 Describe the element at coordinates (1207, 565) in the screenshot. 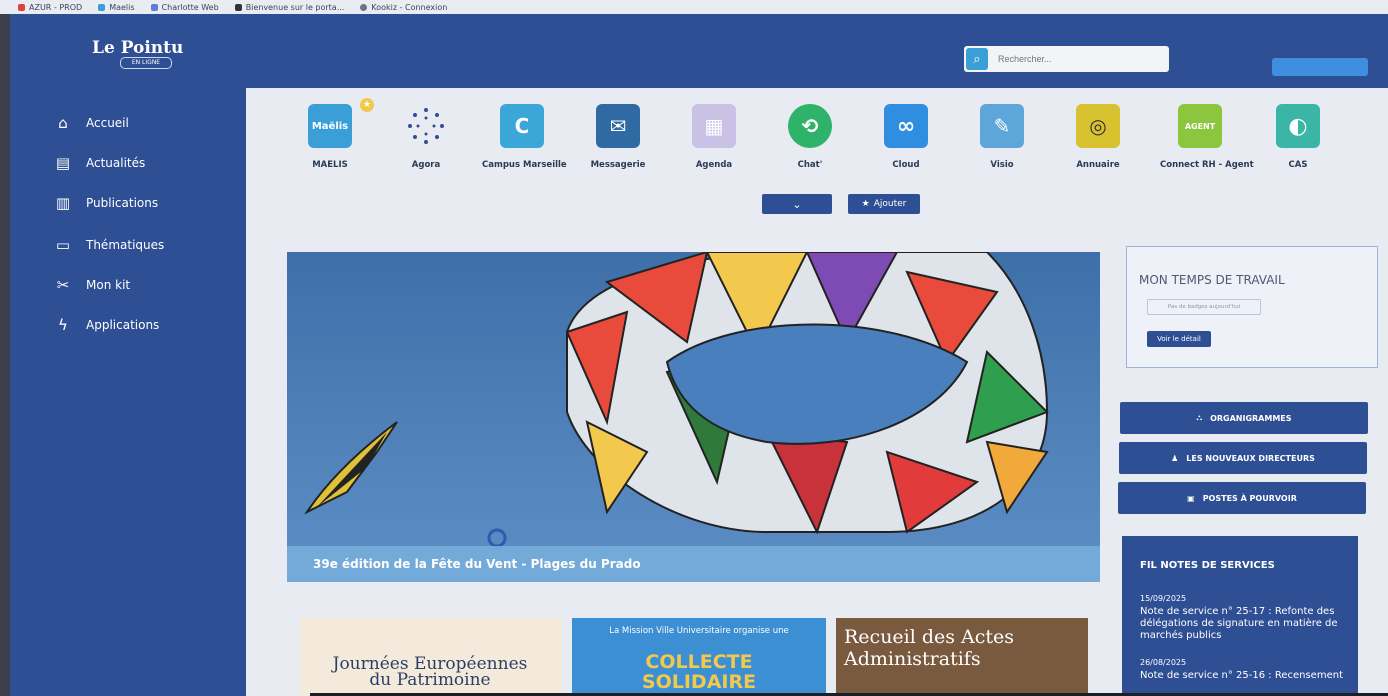

I see `notes-feed-title: FIL NOTES DE SERVICES` at that location.